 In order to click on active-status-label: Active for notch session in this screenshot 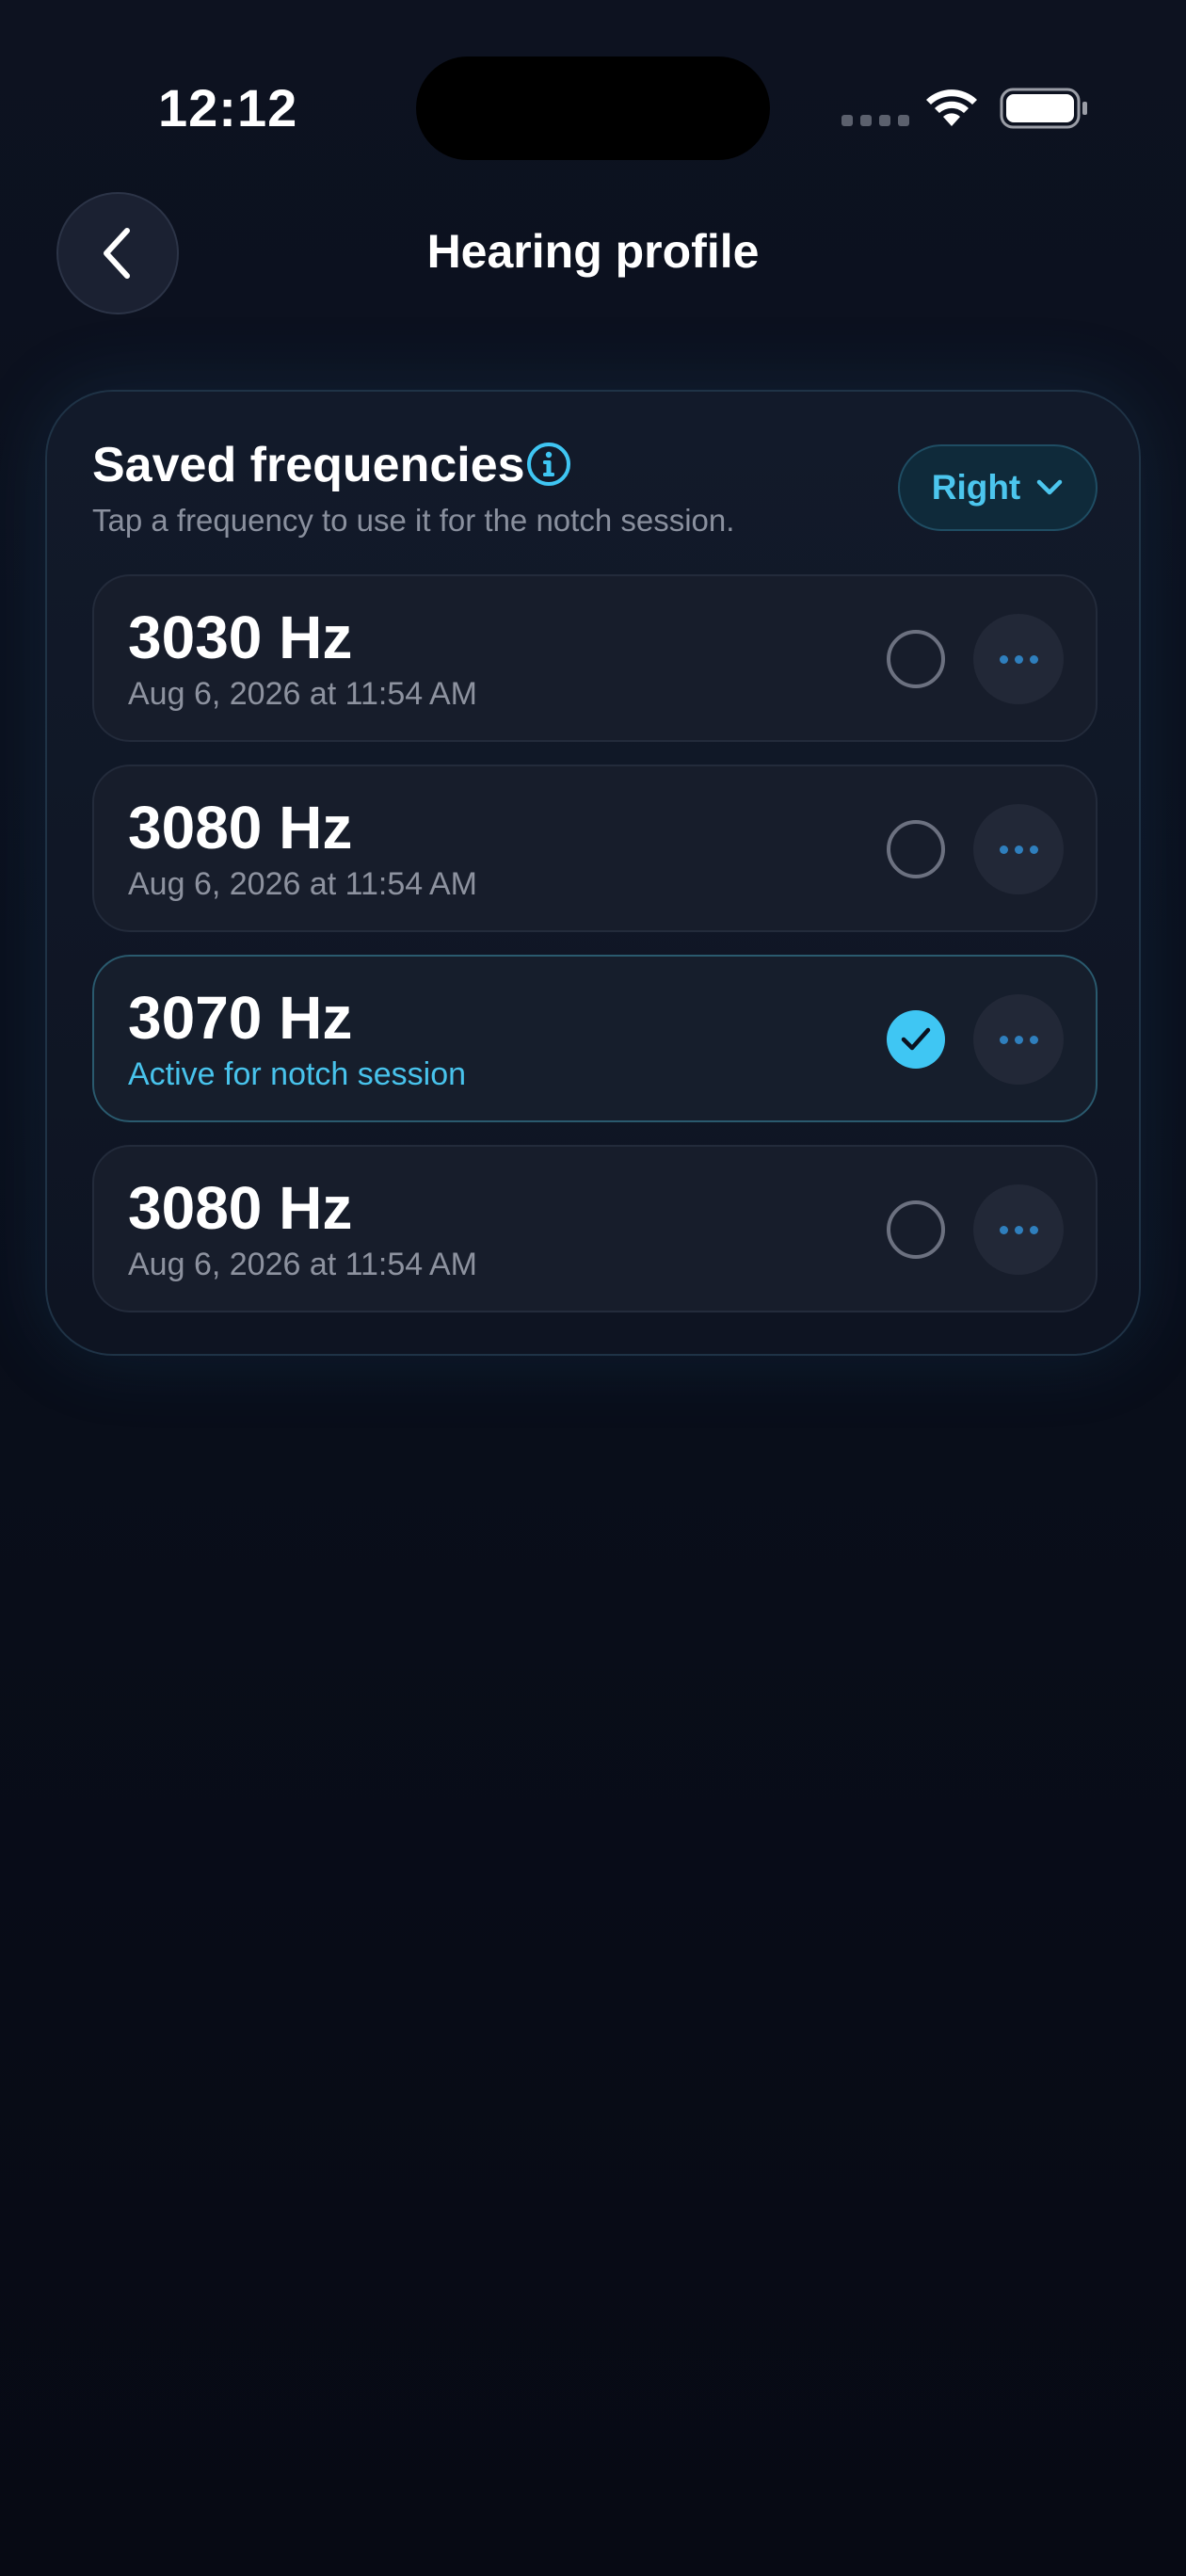, I will do `click(297, 1074)`.